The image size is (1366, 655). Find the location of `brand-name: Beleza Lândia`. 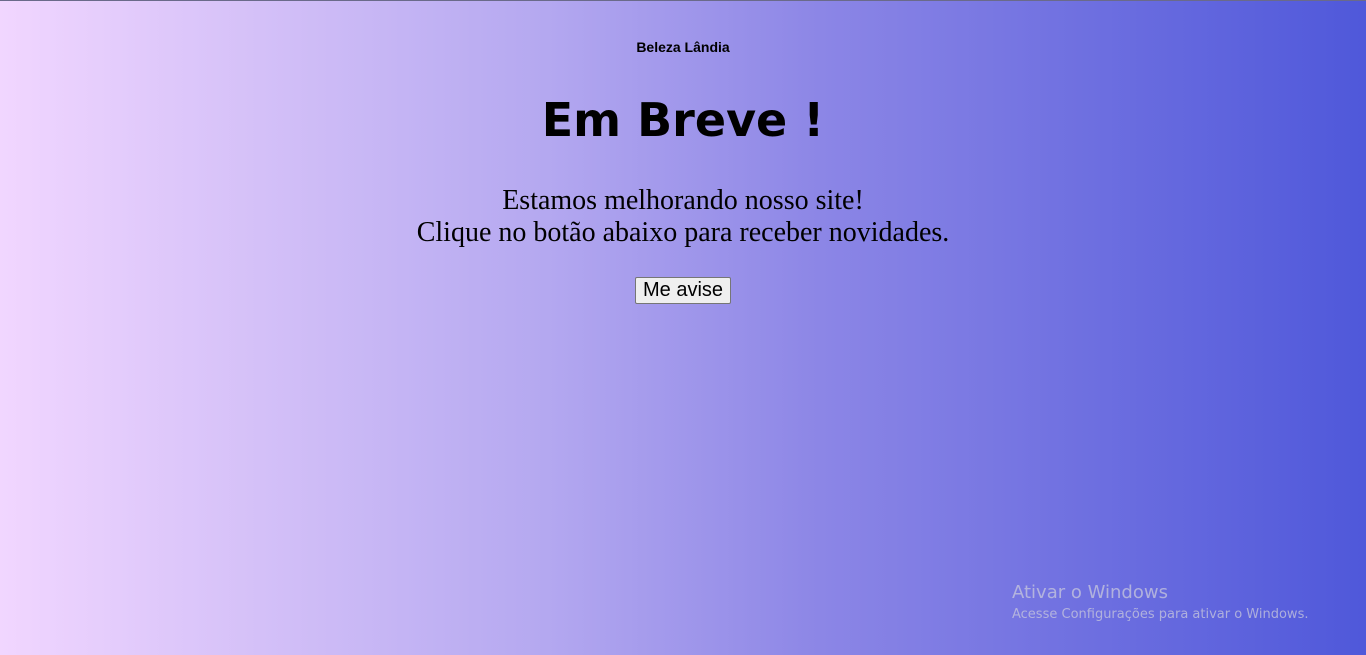

brand-name: Beleza Lândia is located at coordinates (683, 47).